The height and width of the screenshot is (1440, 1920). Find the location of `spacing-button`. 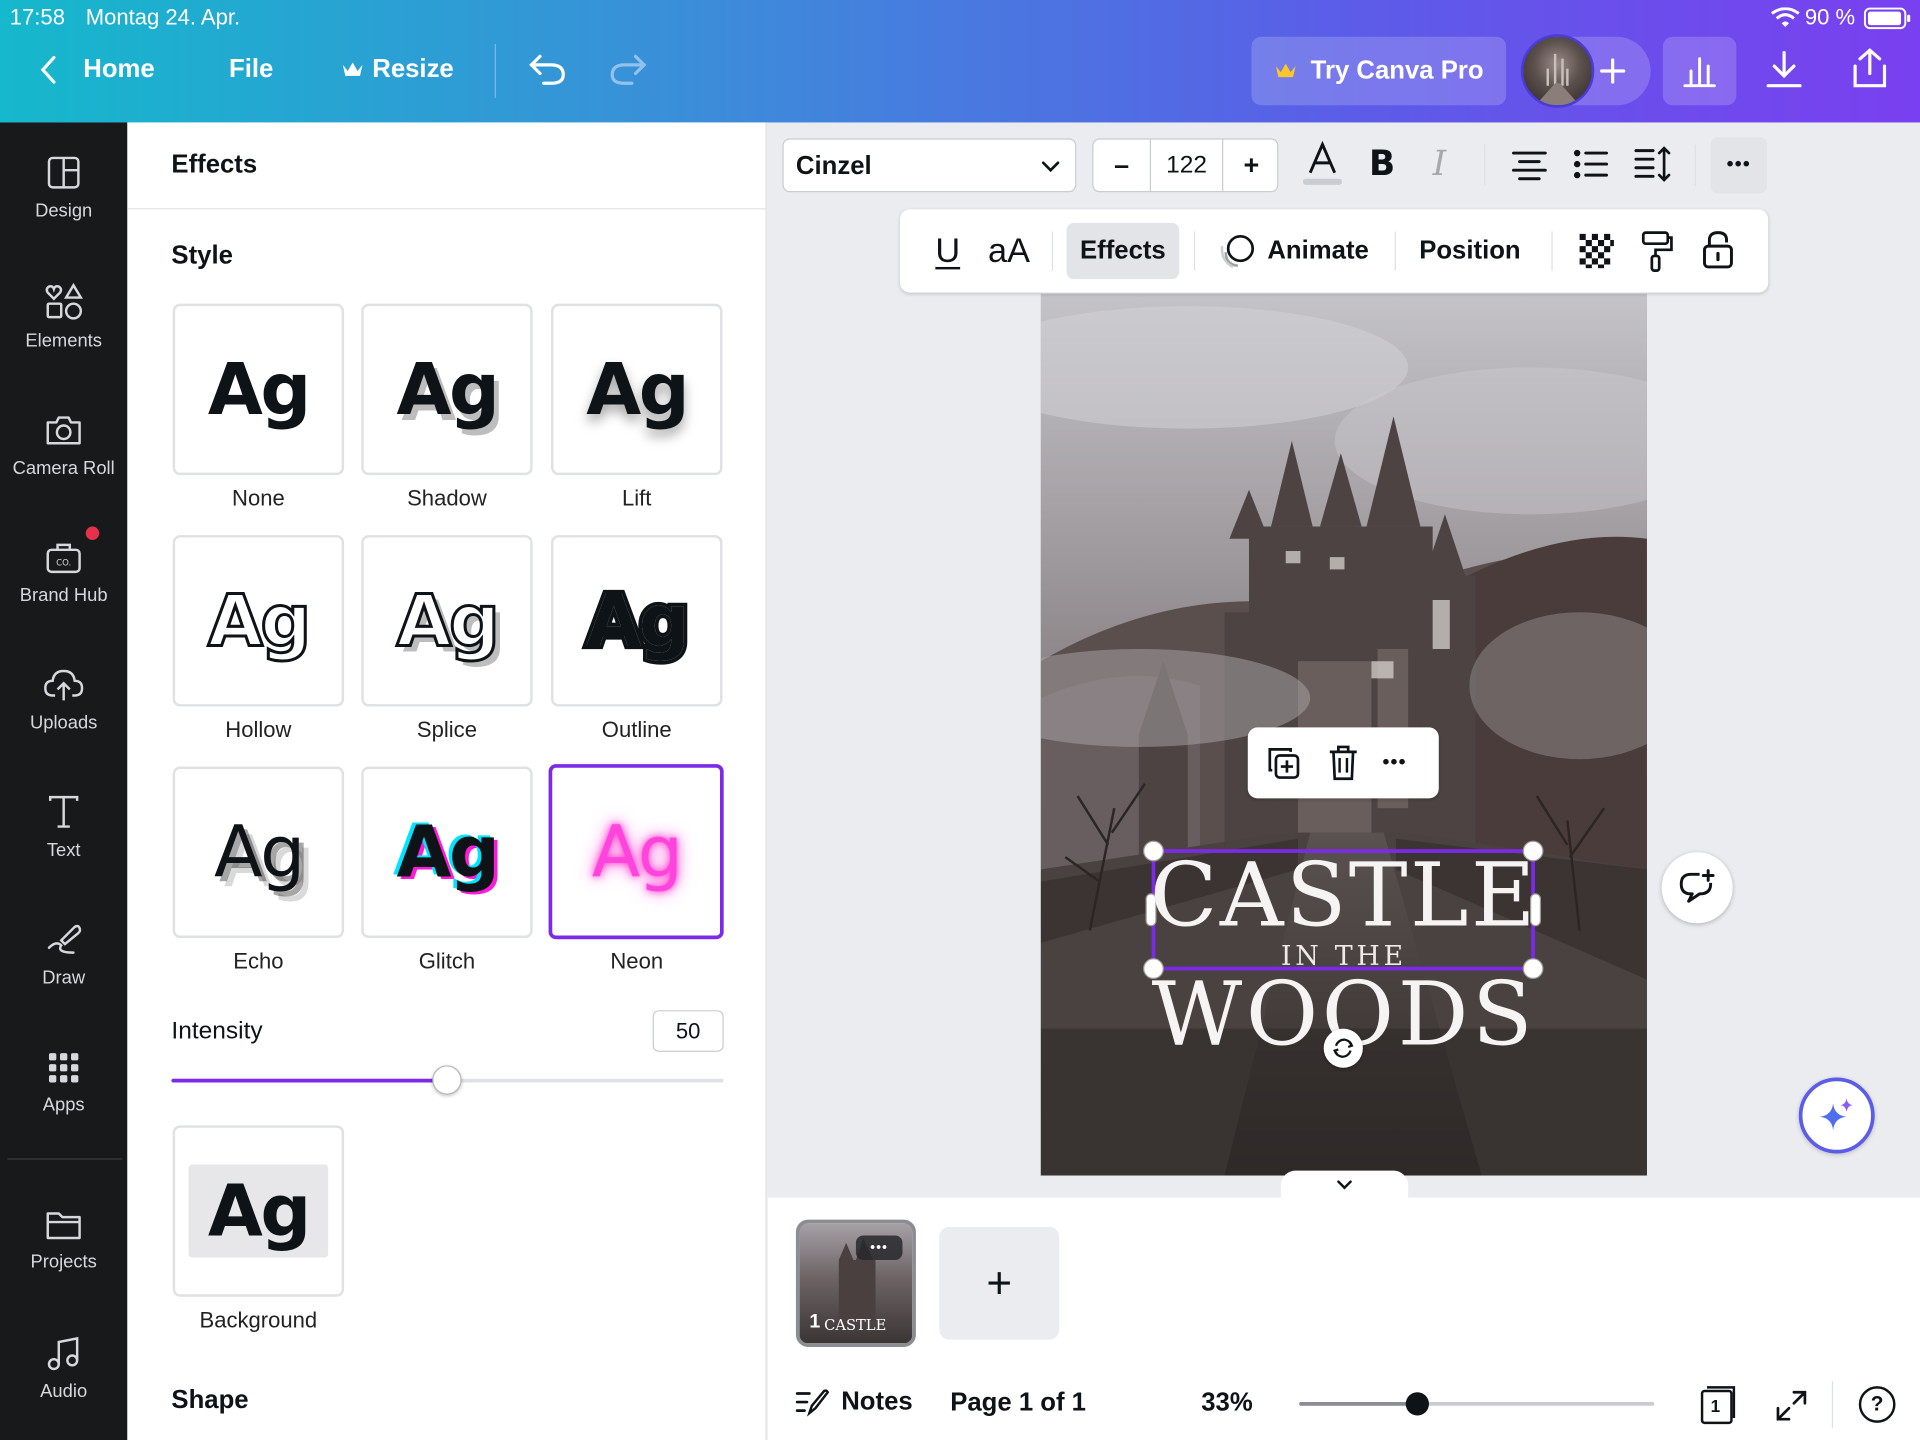

spacing-button is located at coordinates (1652, 163).